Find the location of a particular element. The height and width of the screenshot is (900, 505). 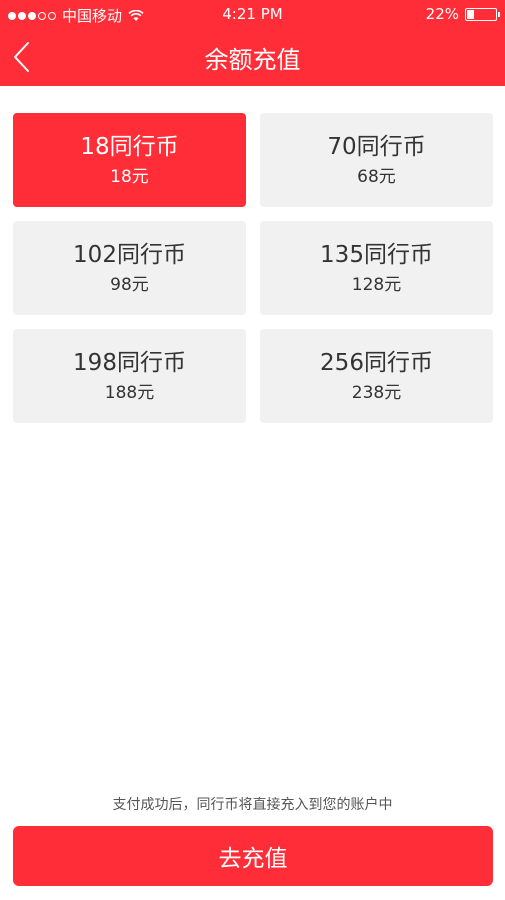

payment-note: 支付成功后，同行币将直接充入到您的账户中 is located at coordinates (252, 805).